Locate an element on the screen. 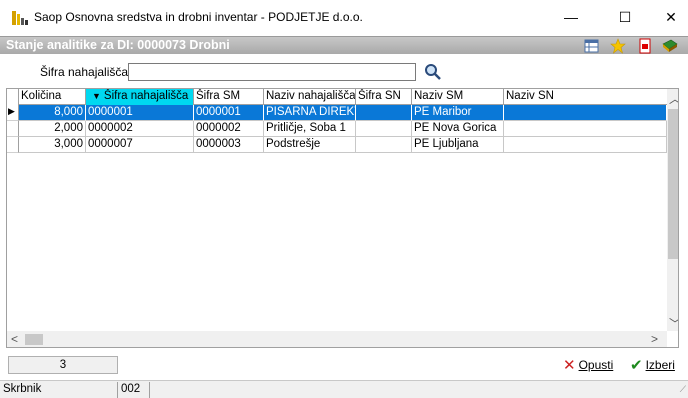 This screenshot has width=688, height=398. form-title: Stanje analitike za DI: 0000073 Drobni is located at coordinates (118, 45).